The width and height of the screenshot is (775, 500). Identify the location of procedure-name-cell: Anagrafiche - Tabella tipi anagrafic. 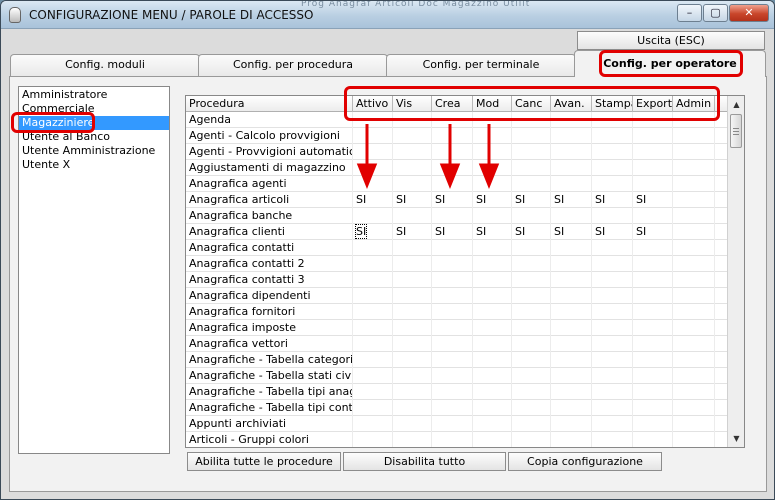
(269, 392).